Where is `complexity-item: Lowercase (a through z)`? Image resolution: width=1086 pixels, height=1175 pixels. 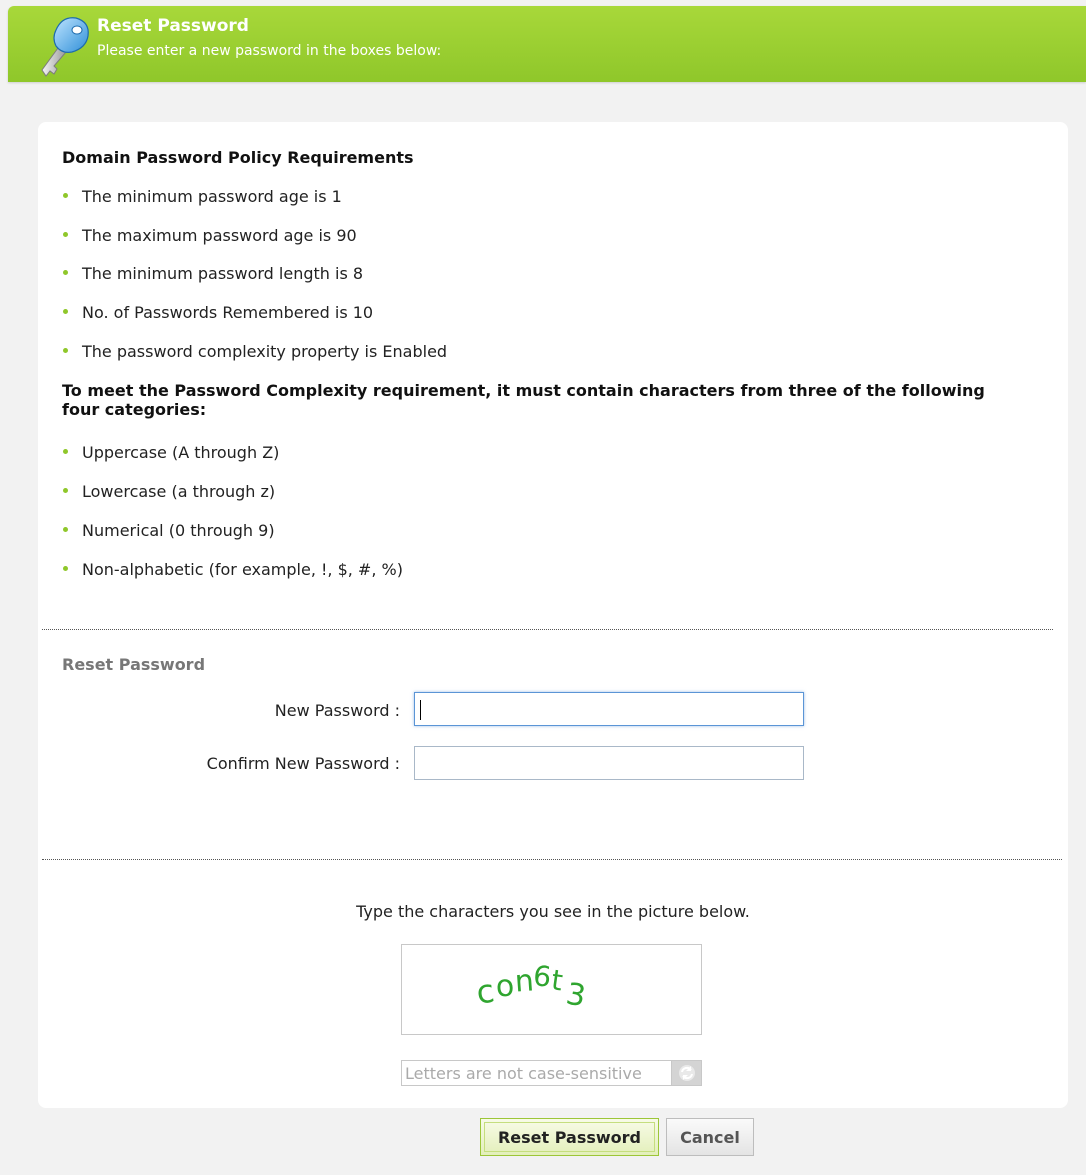
complexity-item: Lowercase (a through z) is located at coordinates (168, 491).